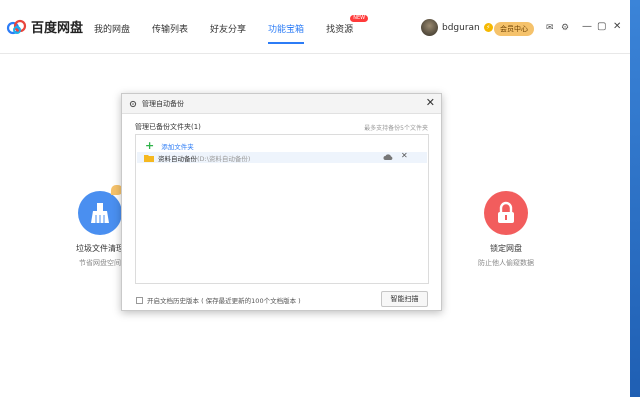  What do you see at coordinates (514, 29) in the screenshot?
I see `member-center-button: 会员中心` at bounding box center [514, 29].